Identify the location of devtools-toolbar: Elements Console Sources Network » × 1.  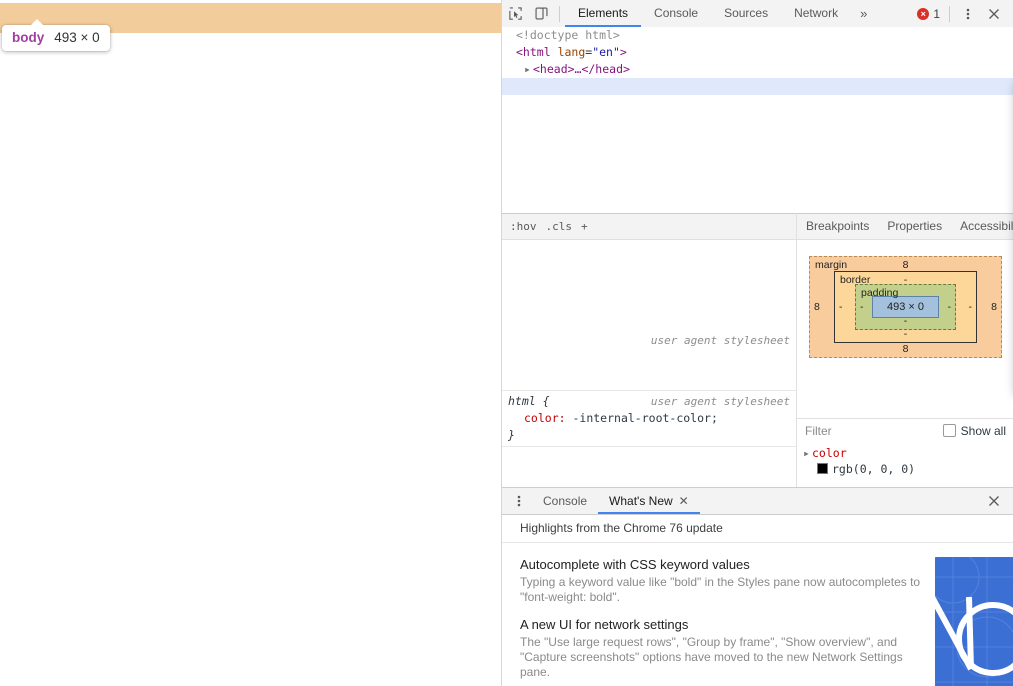
(757, 14).